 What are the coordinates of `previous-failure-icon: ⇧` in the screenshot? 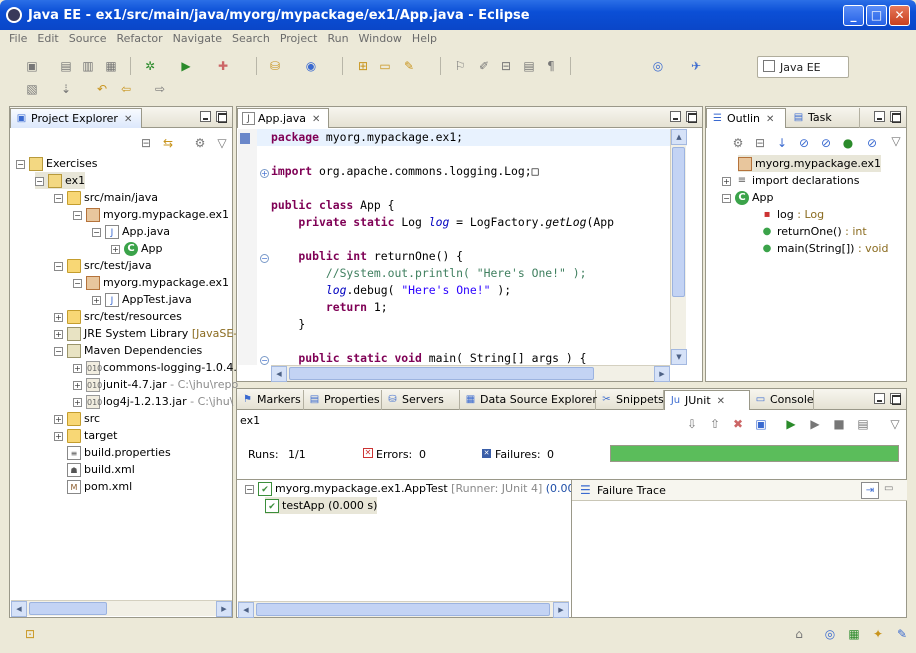 It's located at (715, 424).